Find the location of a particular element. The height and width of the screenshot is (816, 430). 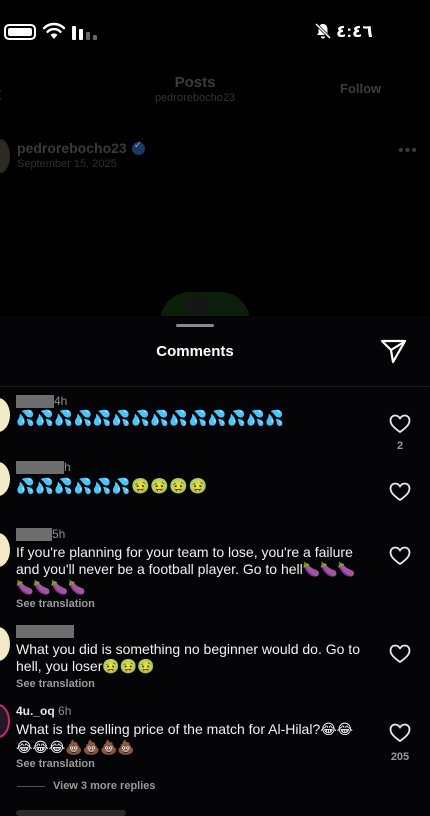

comment-header: 4u._oq 6h is located at coordinates (43, 711).